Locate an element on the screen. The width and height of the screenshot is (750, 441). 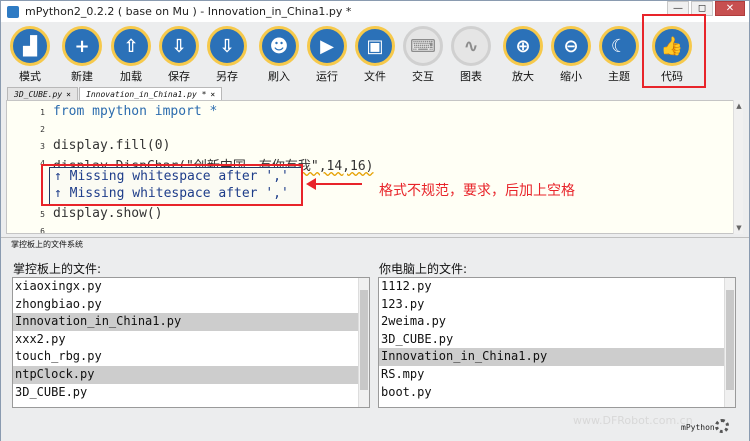
code-text: from mpython import * is located at coordinates (135, 111).